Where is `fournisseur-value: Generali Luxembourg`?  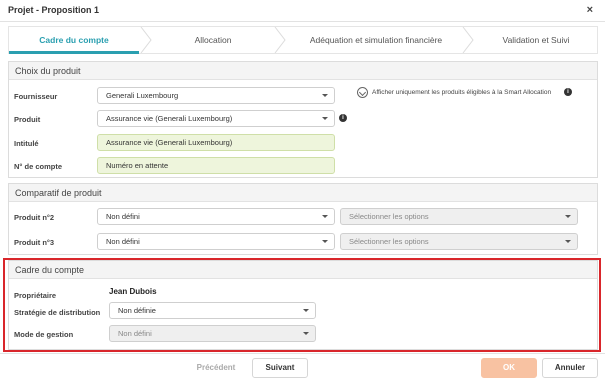 fournisseur-value: Generali Luxembourg is located at coordinates (142, 95).